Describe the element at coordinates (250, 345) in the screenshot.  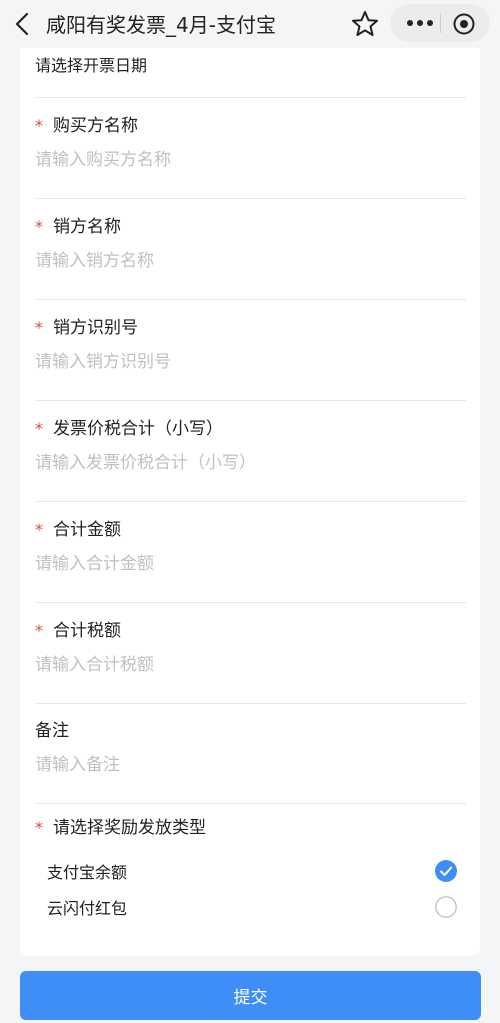
I see `seller-tax-id-field: * 销方识别号 请输入销方识别号` at that location.